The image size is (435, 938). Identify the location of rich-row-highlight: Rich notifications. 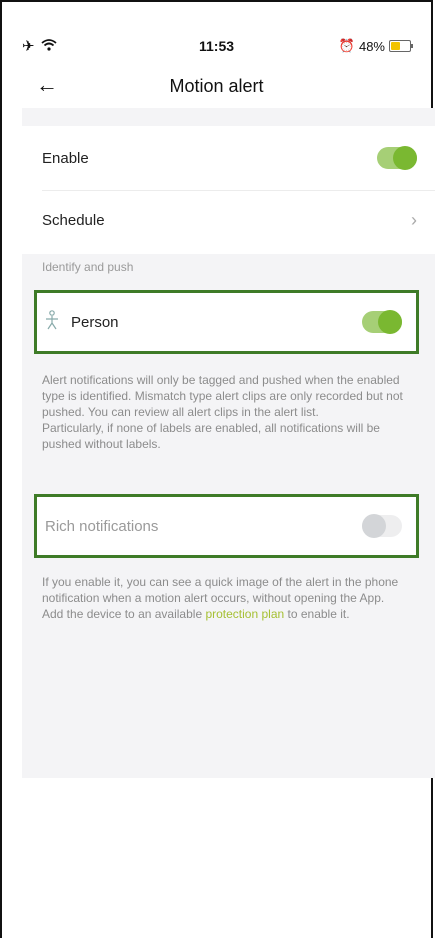
(226, 526).